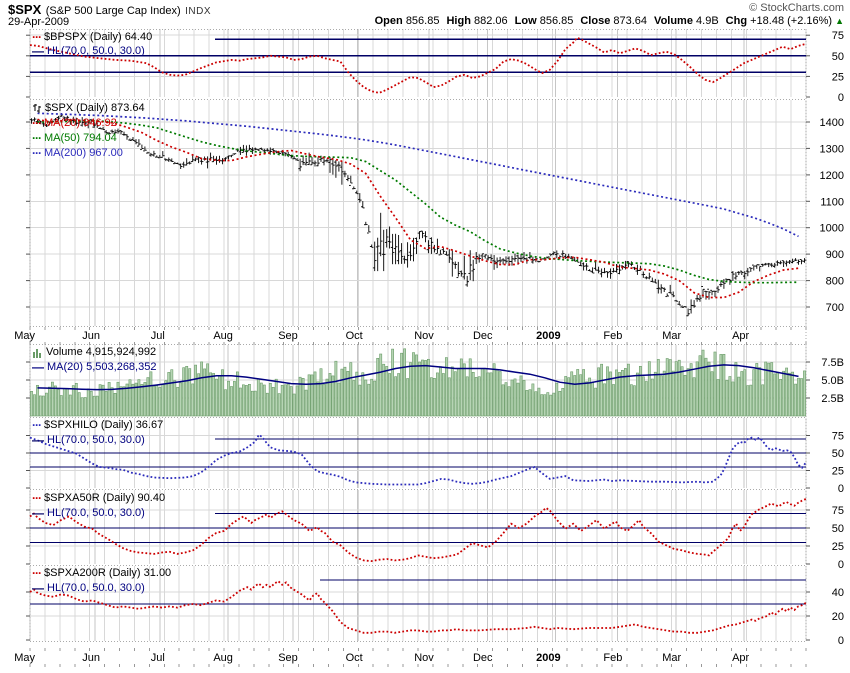 This screenshot has height=673, width=850. Describe the element at coordinates (525, 21) in the screenshot. I see `quote-label: Low` at that location.